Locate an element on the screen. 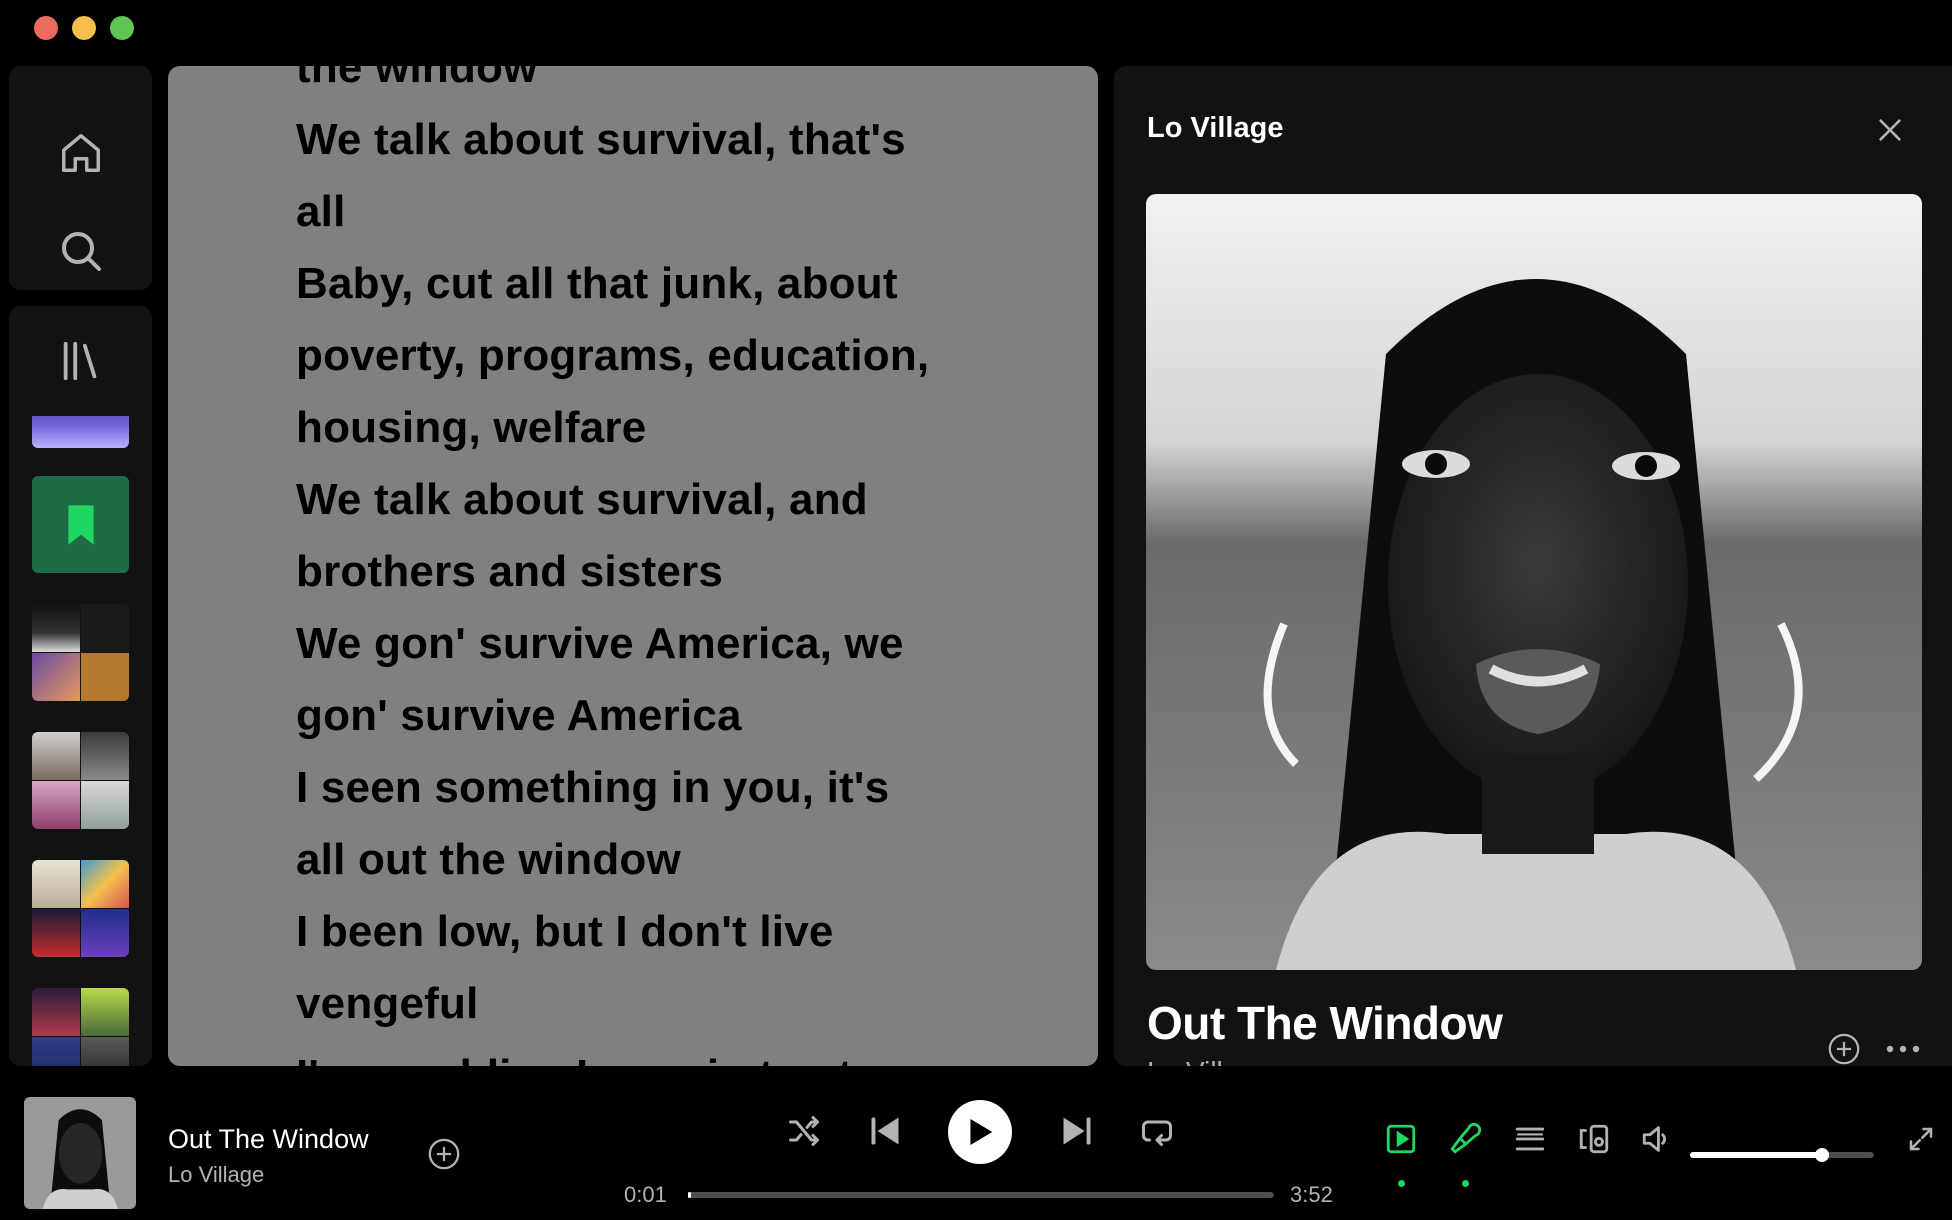  repeat-icon is located at coordinates (1157, 1131).